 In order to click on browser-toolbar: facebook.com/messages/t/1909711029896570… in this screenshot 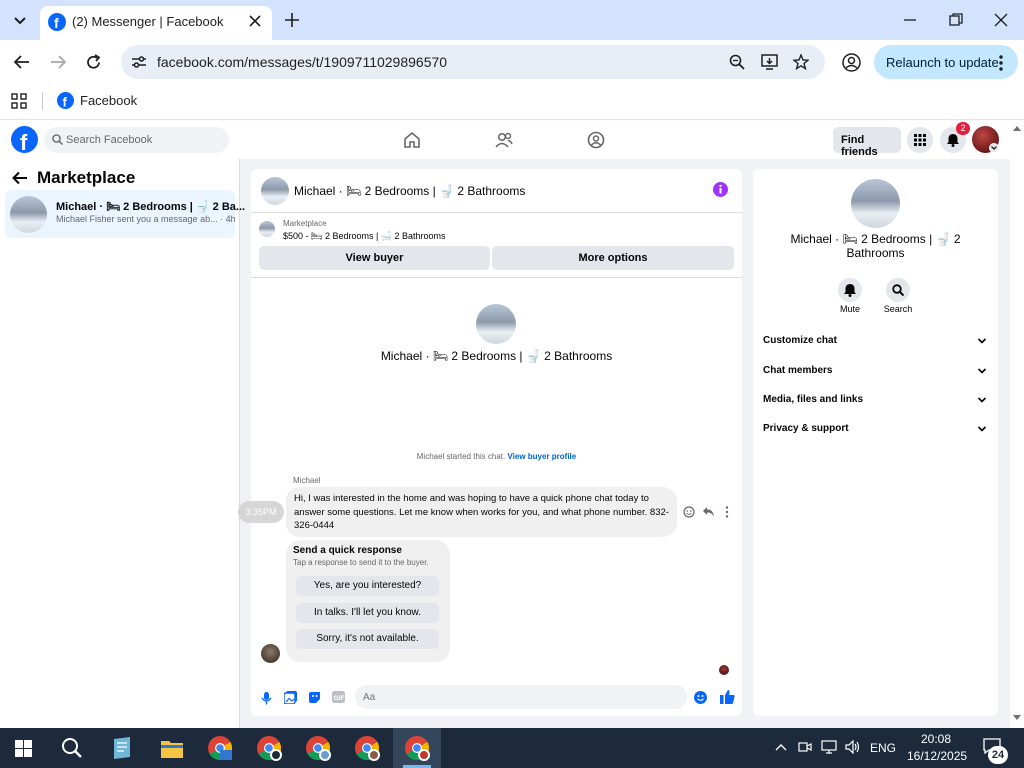, I will do `click(512, 62)`.